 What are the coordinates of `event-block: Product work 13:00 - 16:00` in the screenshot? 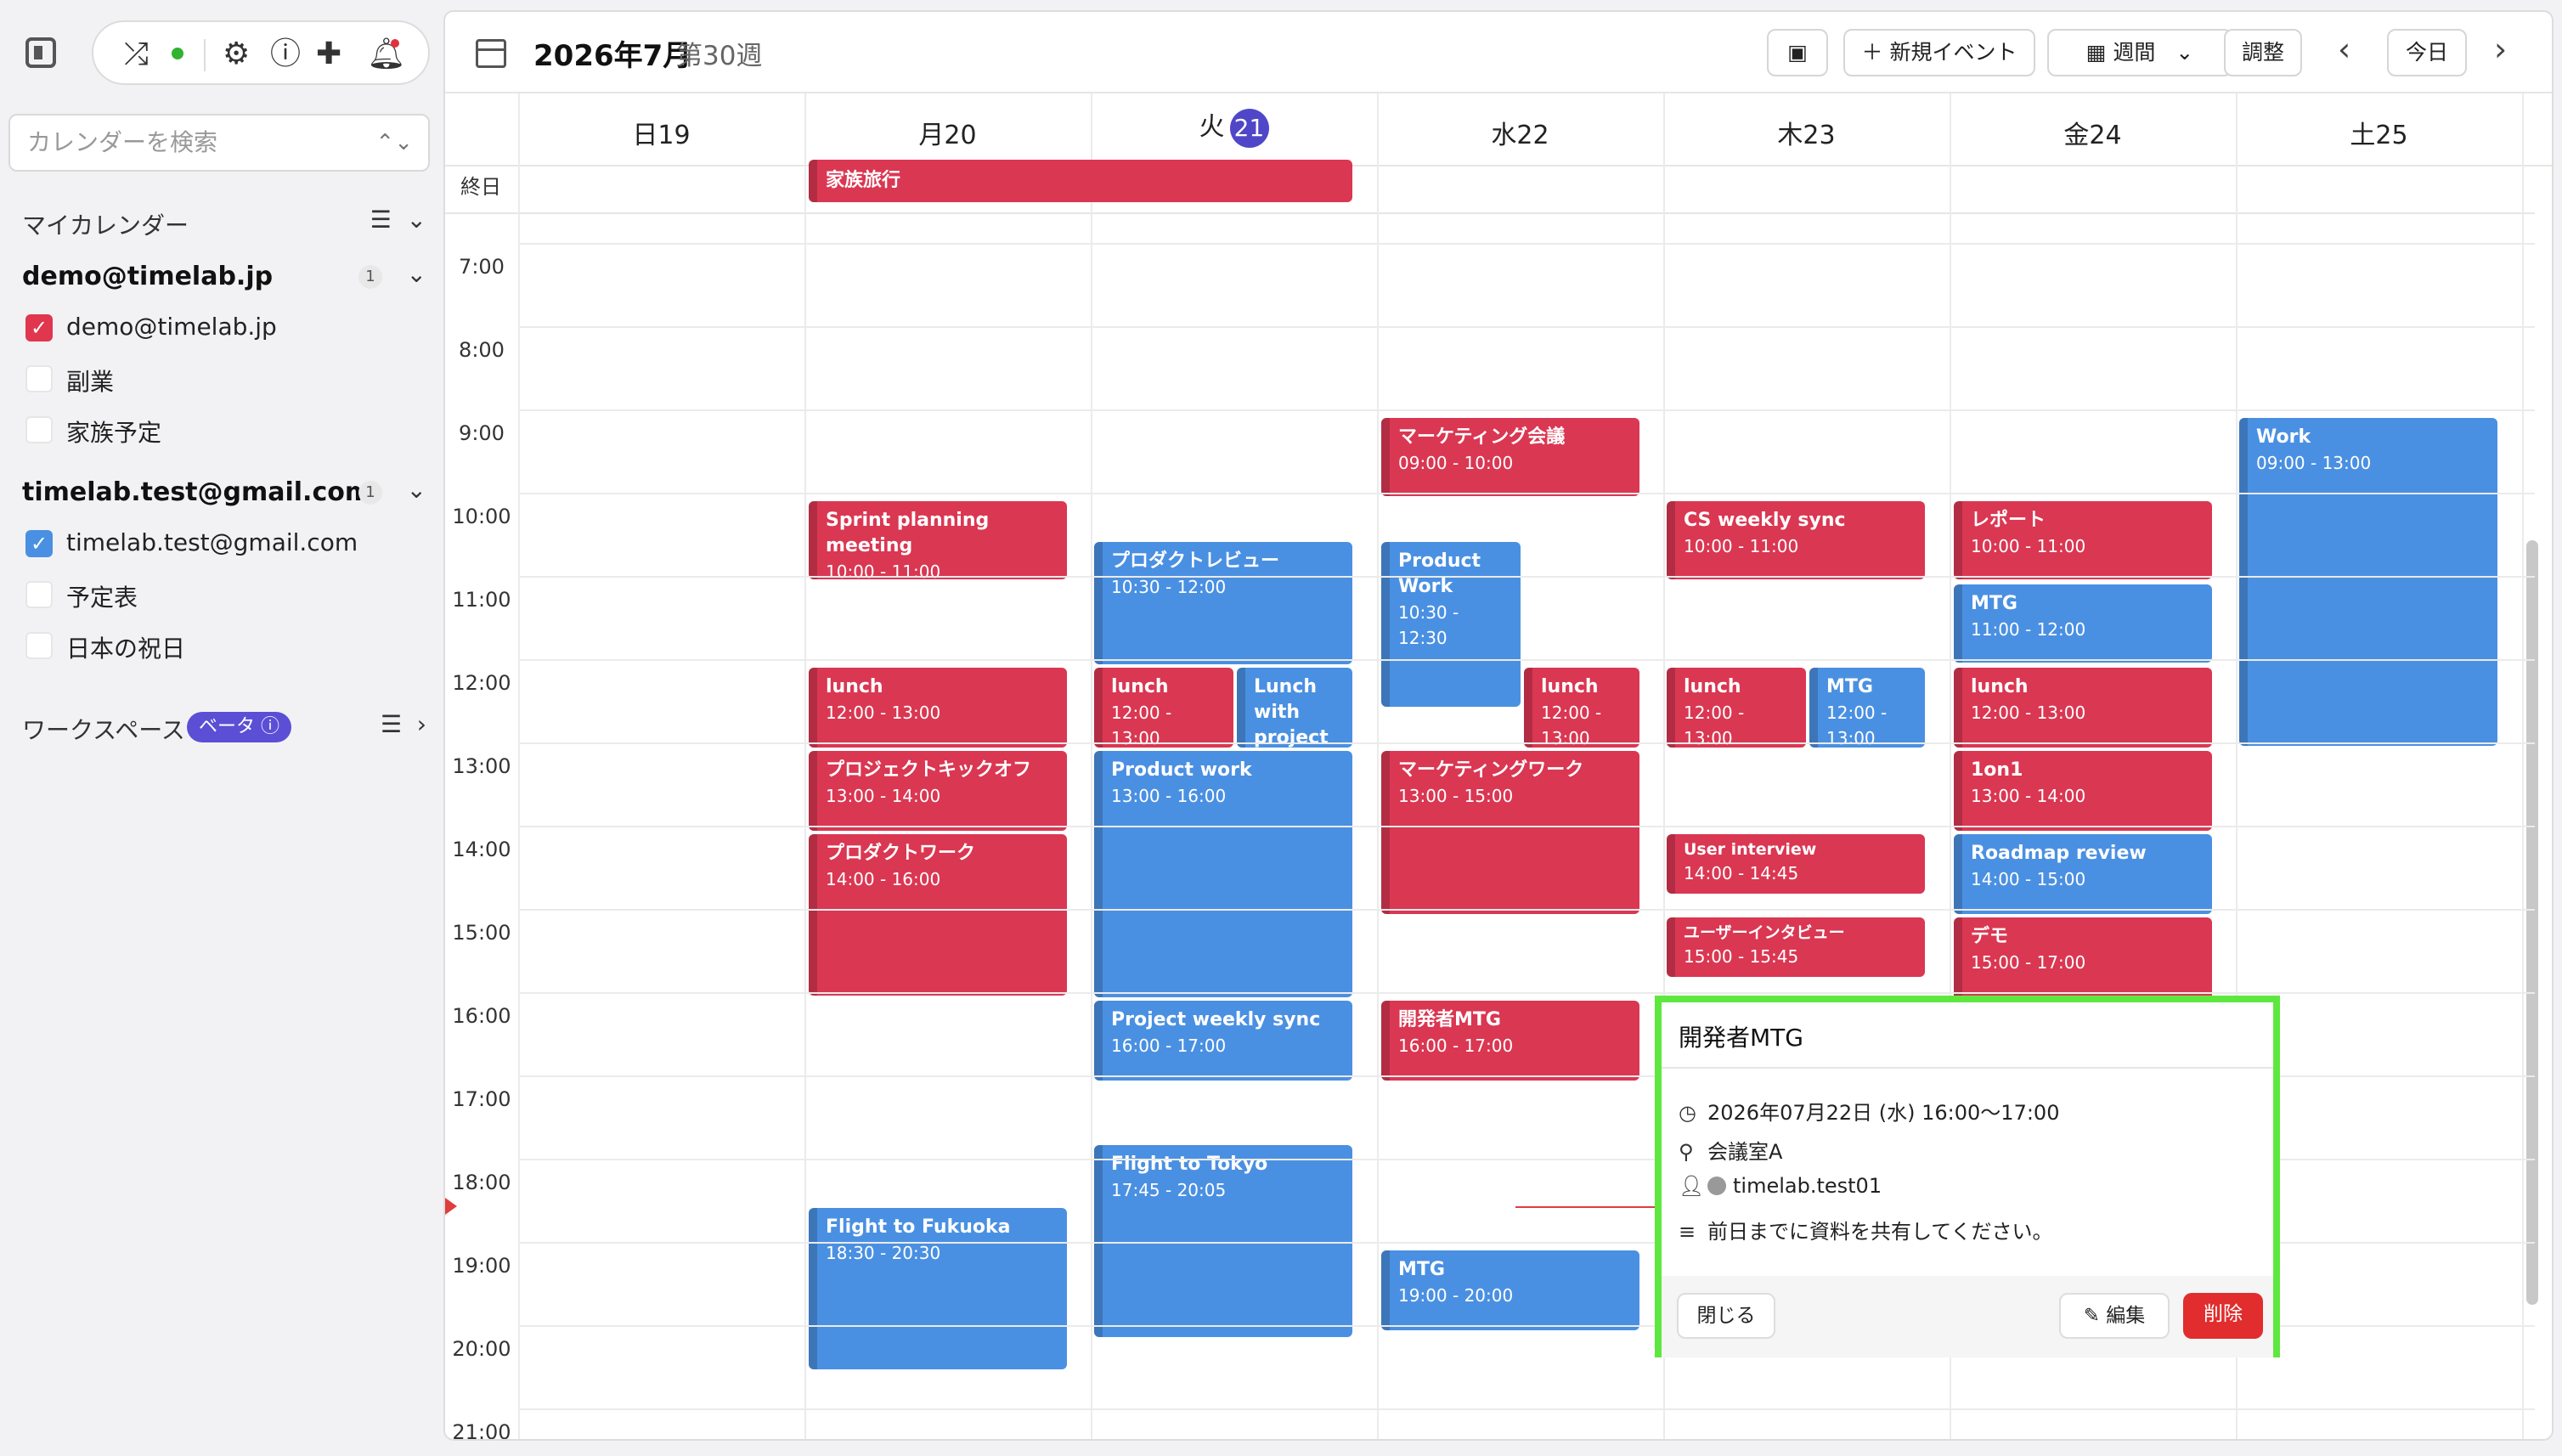 It's located at (1223, 874).